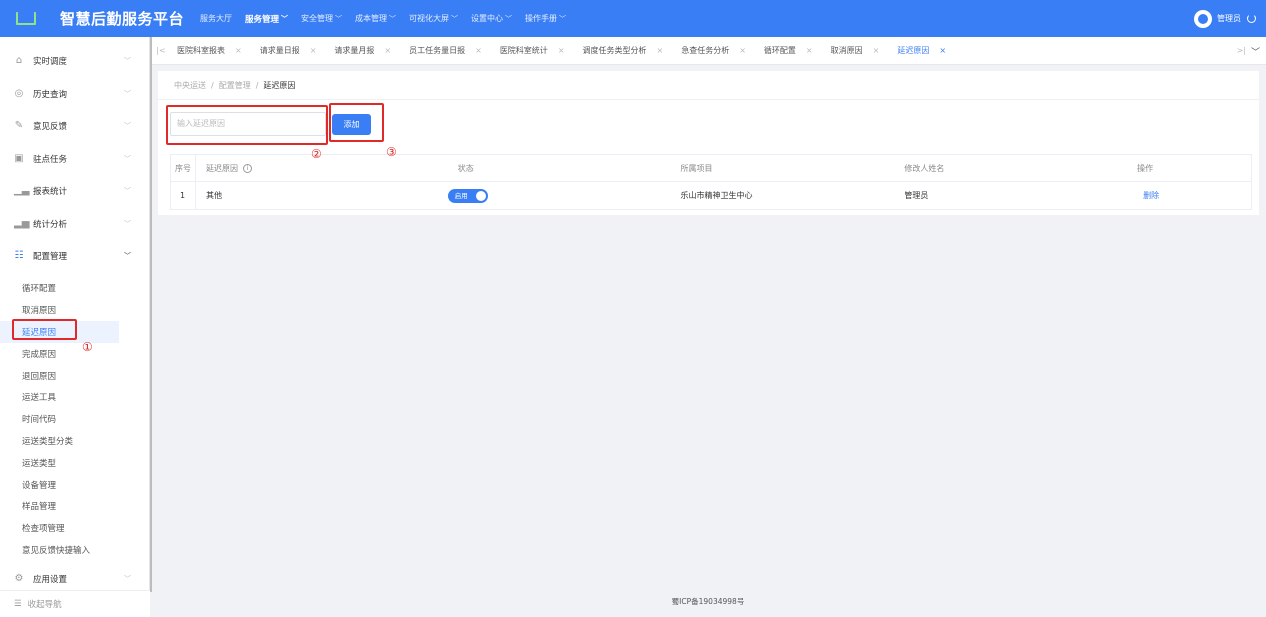 The height and width of the screenshot is (617, 1266). What do you see at coordinates (19, 158) in the screenshot?
I see `calendar-icon: ▣` at bounding box center [19, 158].